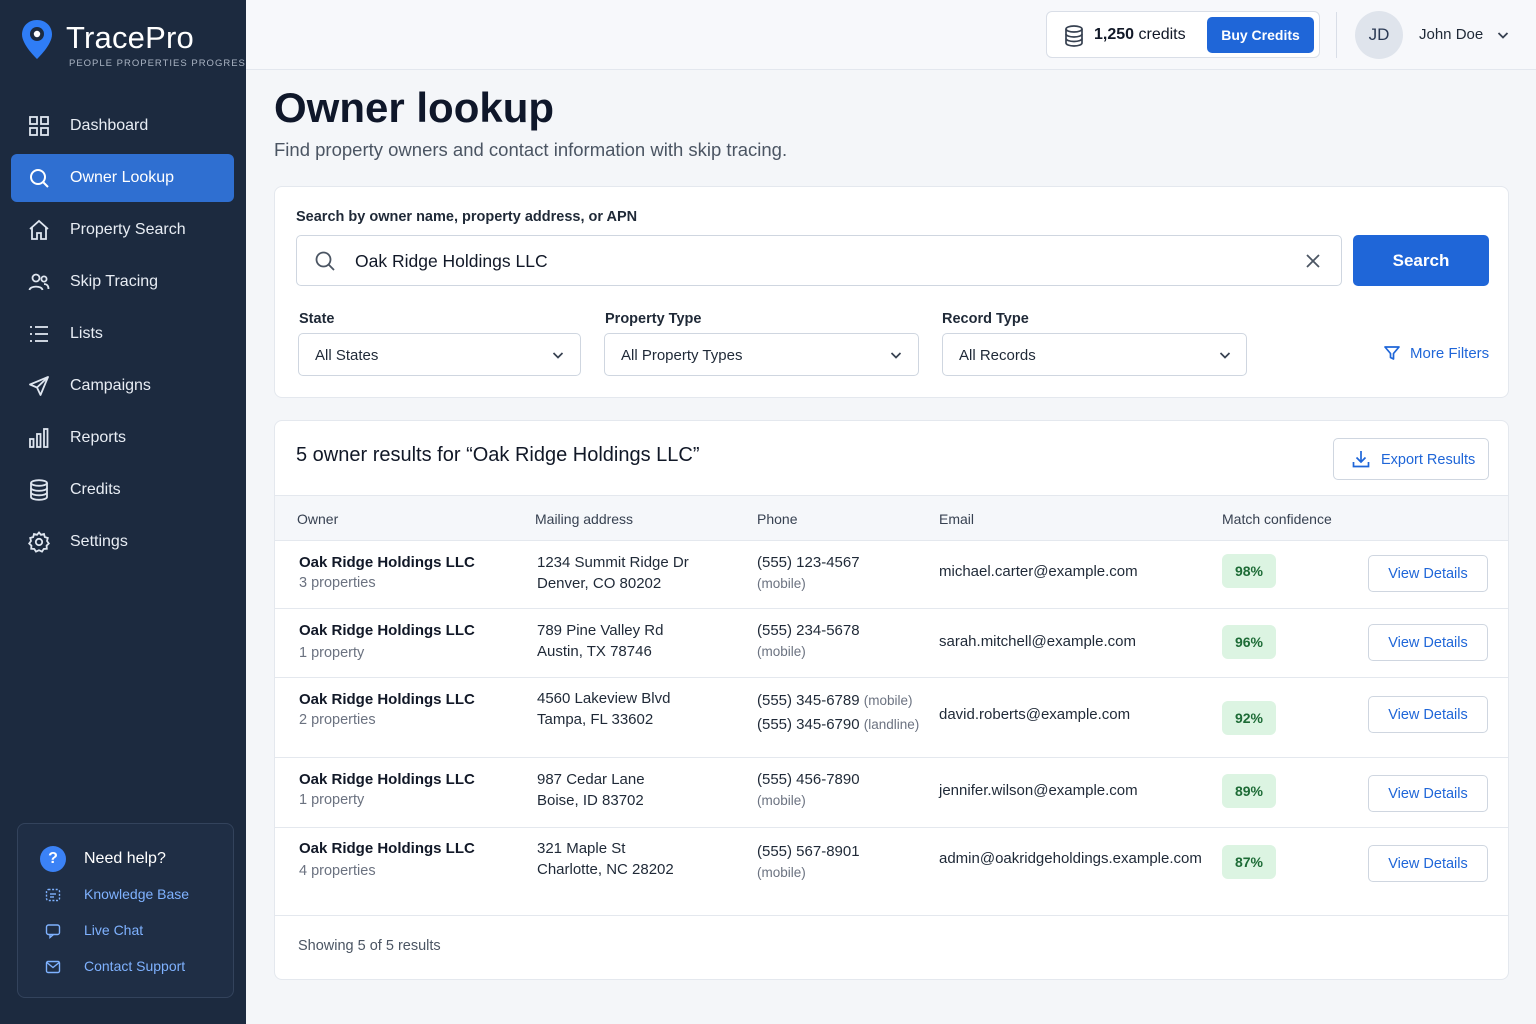 This screenshot has width=1536, height=1024. What do you see at coordinates (1070, 858) in the screenshot?
I see `email-cell: admin@oakridgeholdings.example.com` at bounding box center [1070, 858].